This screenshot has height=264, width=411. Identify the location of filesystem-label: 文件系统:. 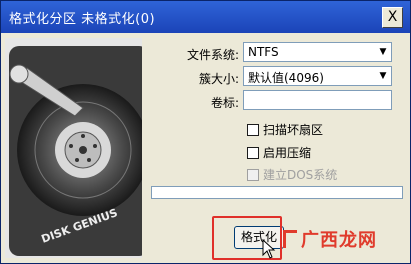
(212, 55).